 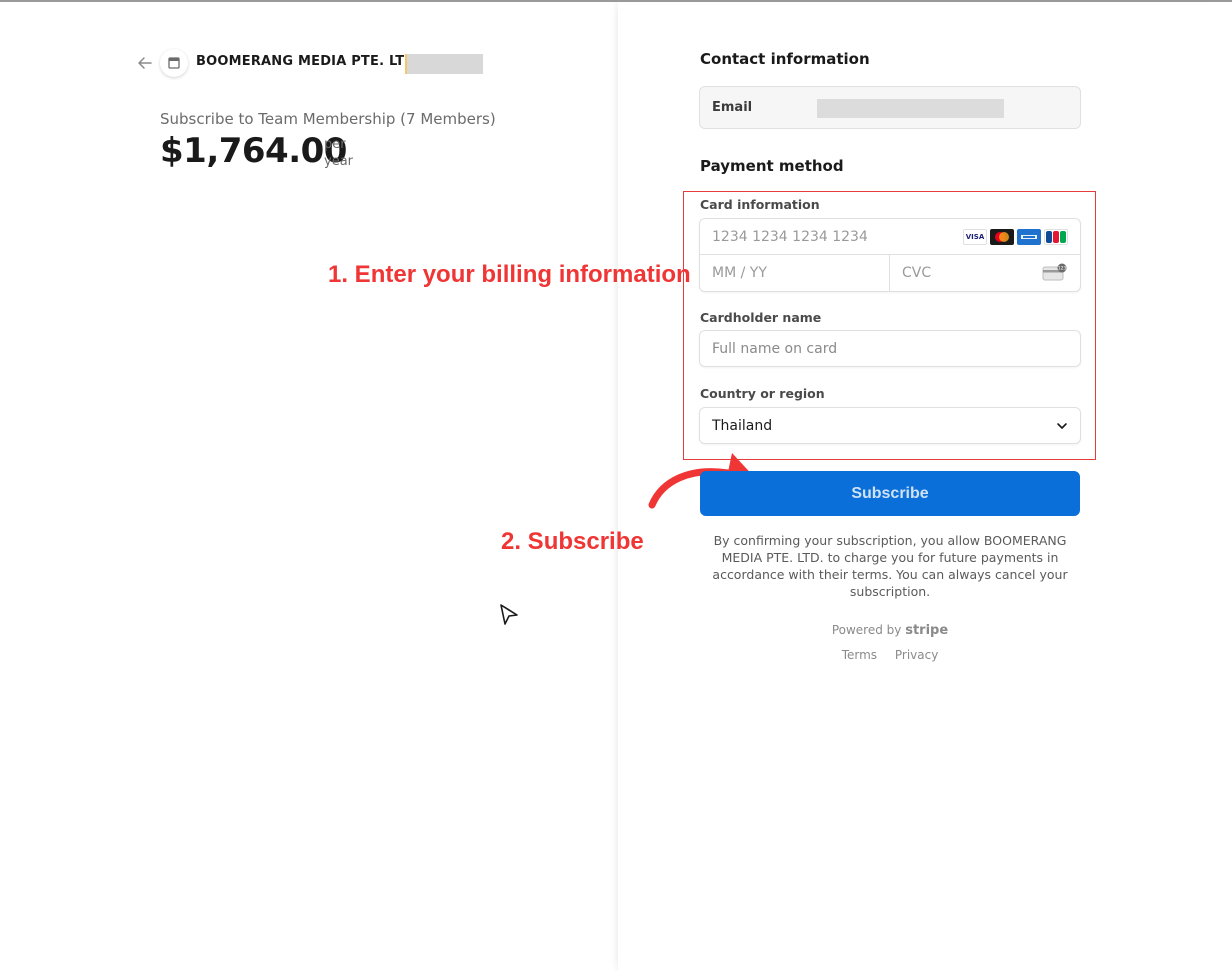 What do you see at coordinates (761, 317) in the screenshot?
I see `cardholder-name-label: Cardholder name` at bounding box center [761, 317].